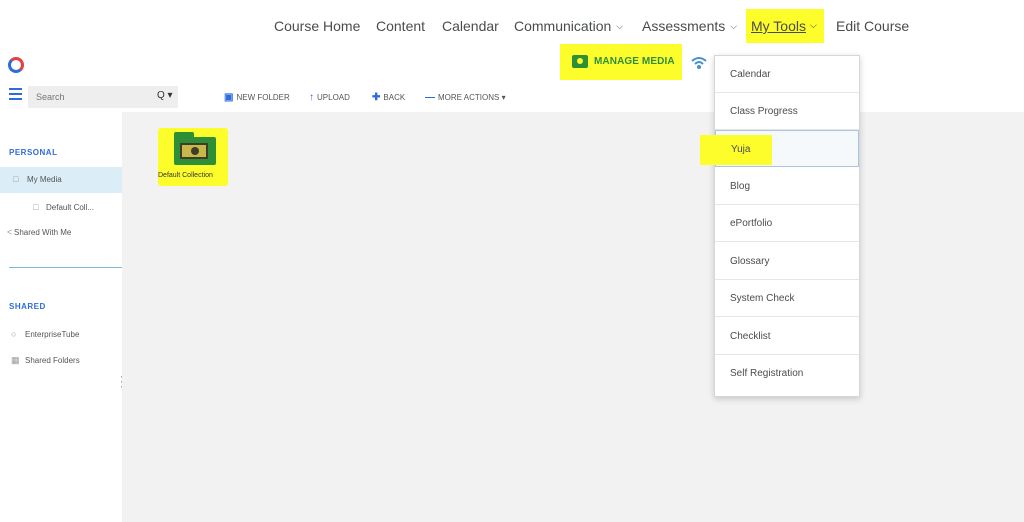  I want to click on search-icon: Q, so click(161, 95).